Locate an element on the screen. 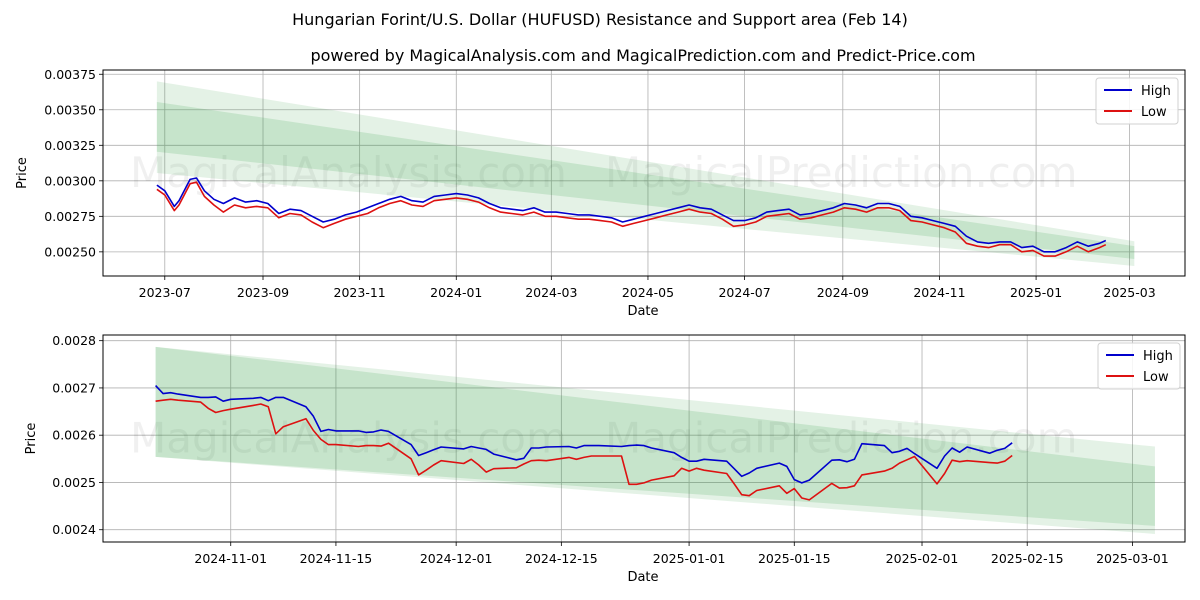 Image resolution: width=1200 pixels, height=600 pixels. x-tick-label: 2024-01 is located at coordinates (456, 292).